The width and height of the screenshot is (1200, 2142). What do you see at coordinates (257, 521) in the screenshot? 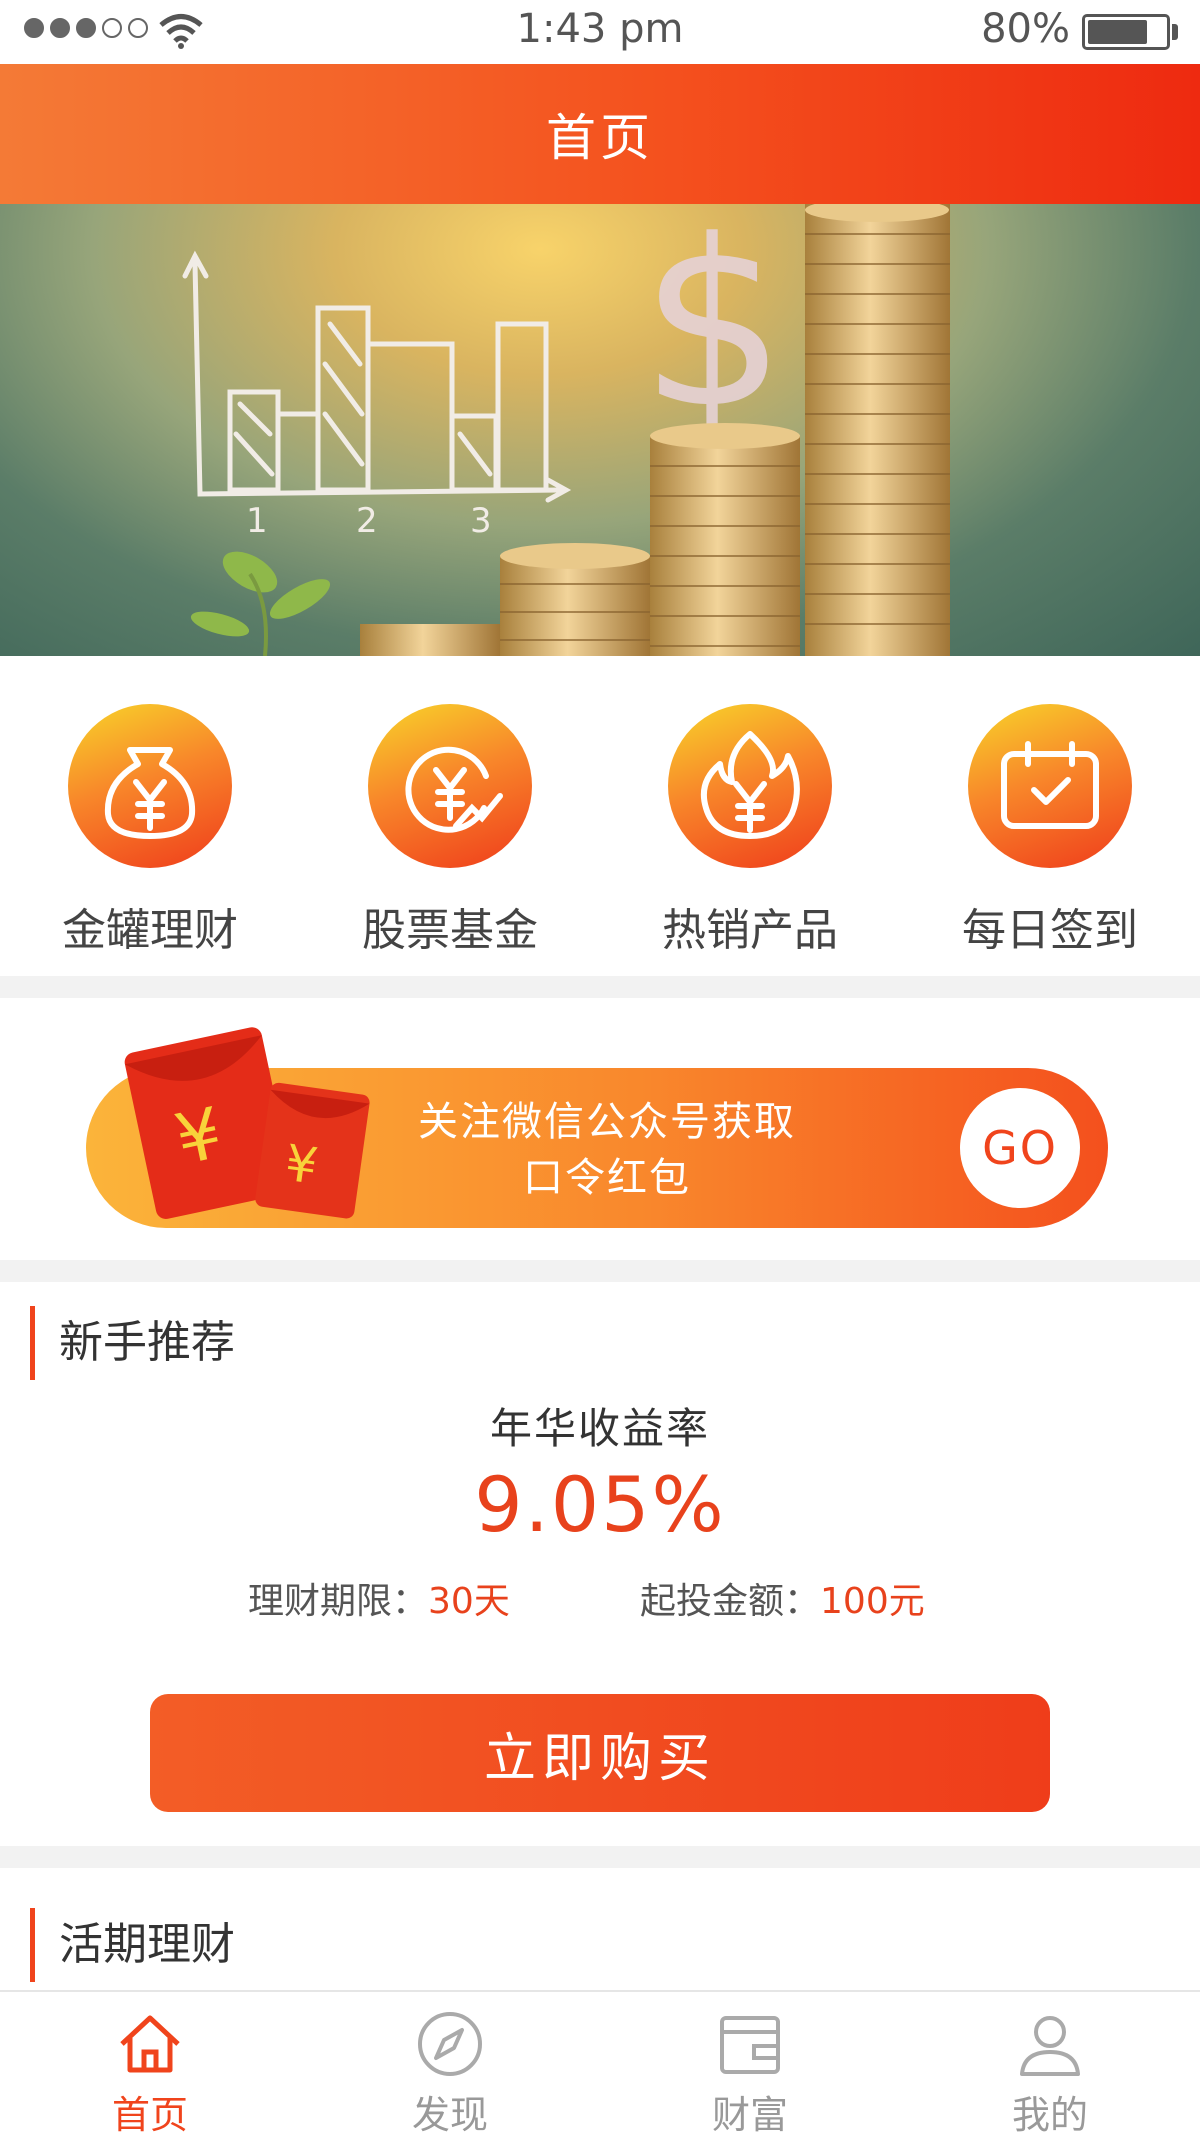
I see `svg-text: 1` at bounding box center [257, 521].